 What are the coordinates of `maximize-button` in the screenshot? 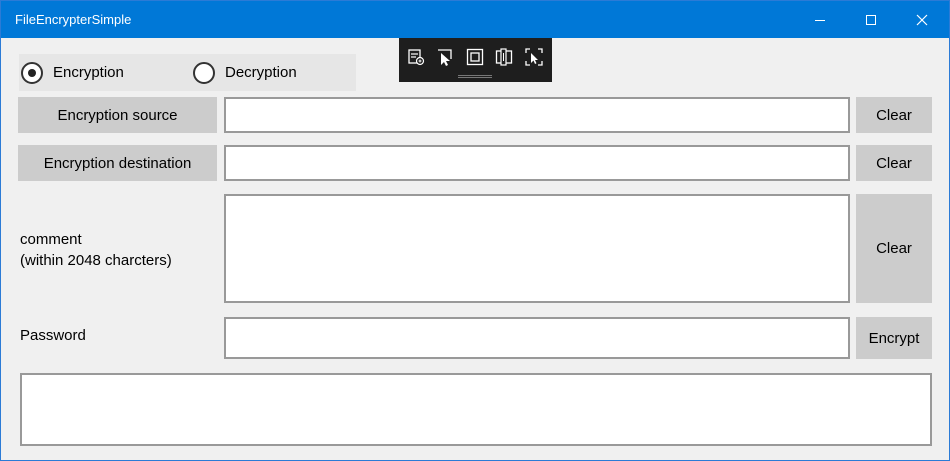 It's located at (871, 19).